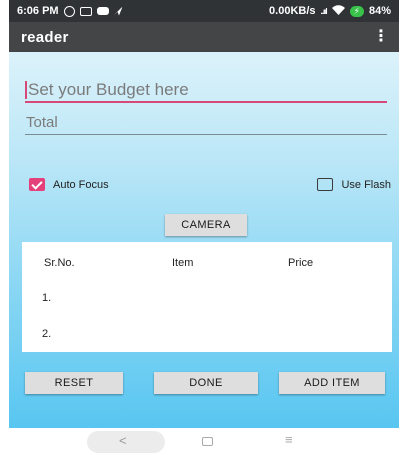 This screenshot has width=406, height=455. What do you see at coordinates (118, 11) in the screenshot?
I see `send-icon` at bounding box center [118, 11].